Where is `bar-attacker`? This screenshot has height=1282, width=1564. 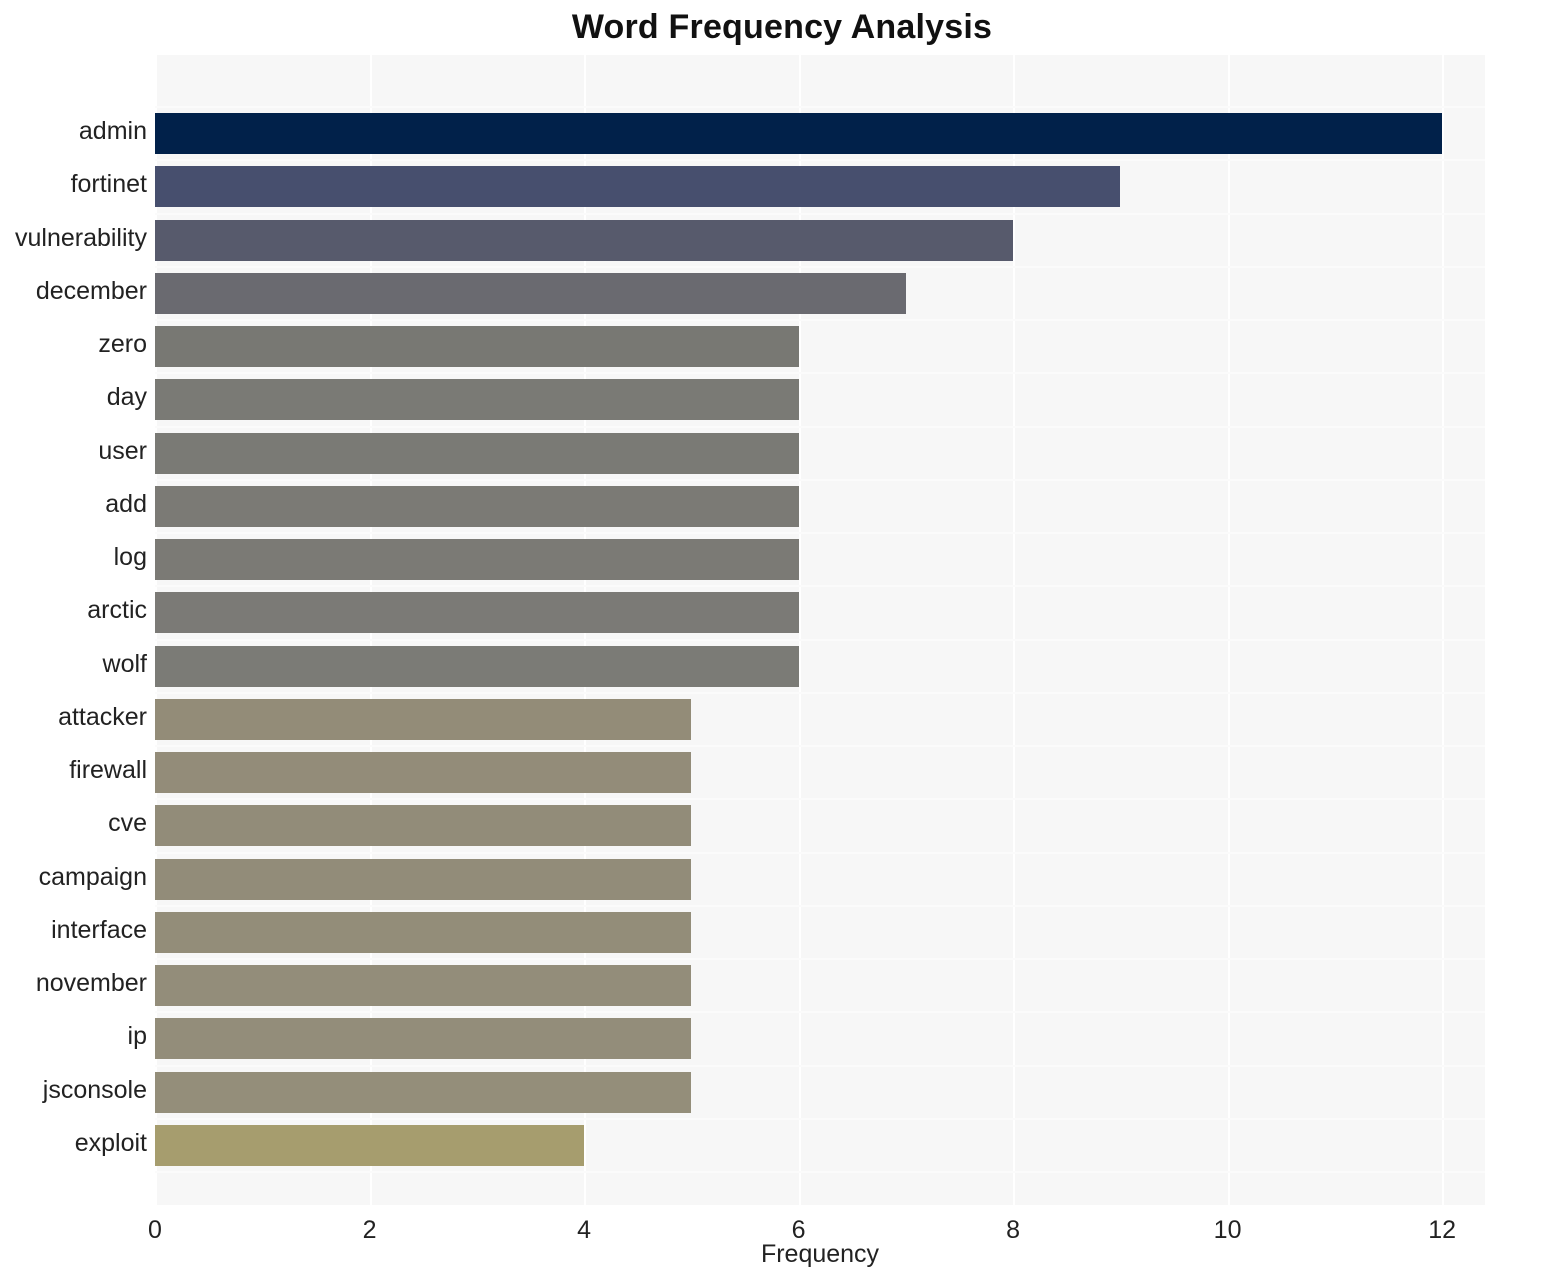 bar-attacker is located at coordinates (423, 719).